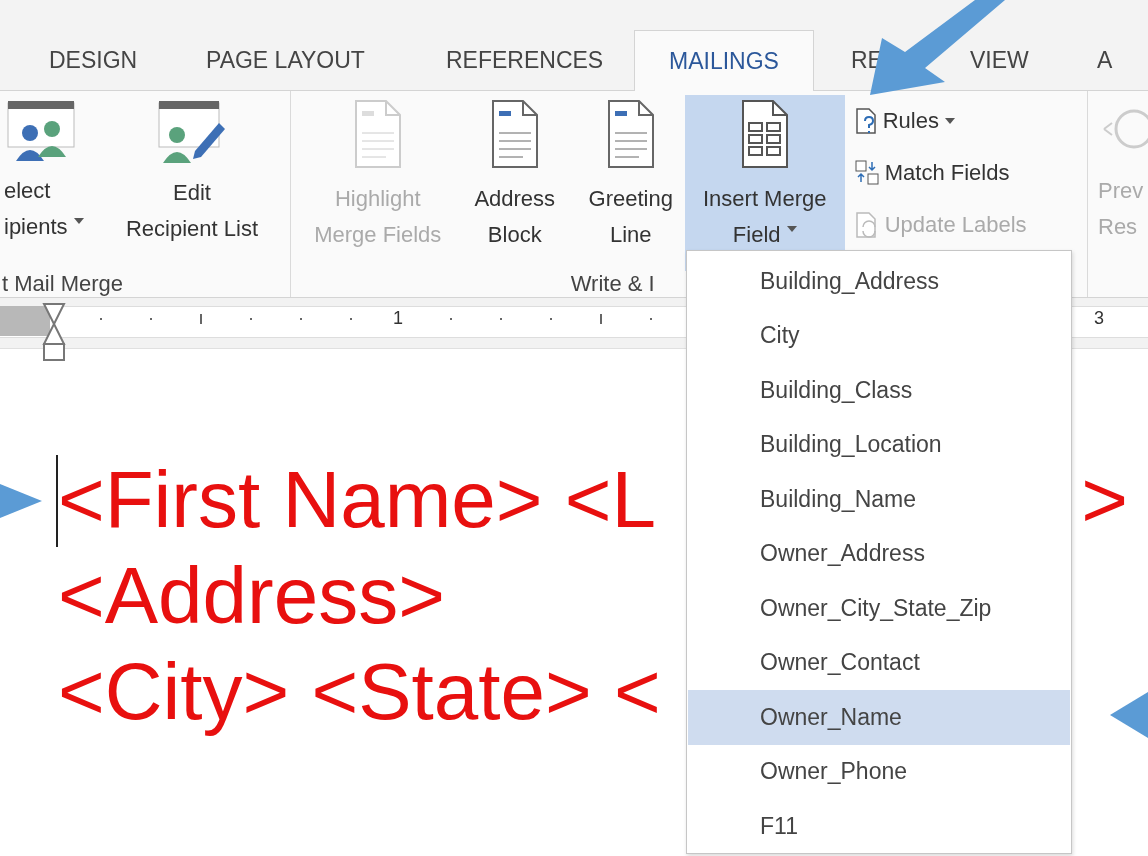 This screenshot has height=856, width=1148. I want to click on ribbon-button: Rules, so click(940, 121).